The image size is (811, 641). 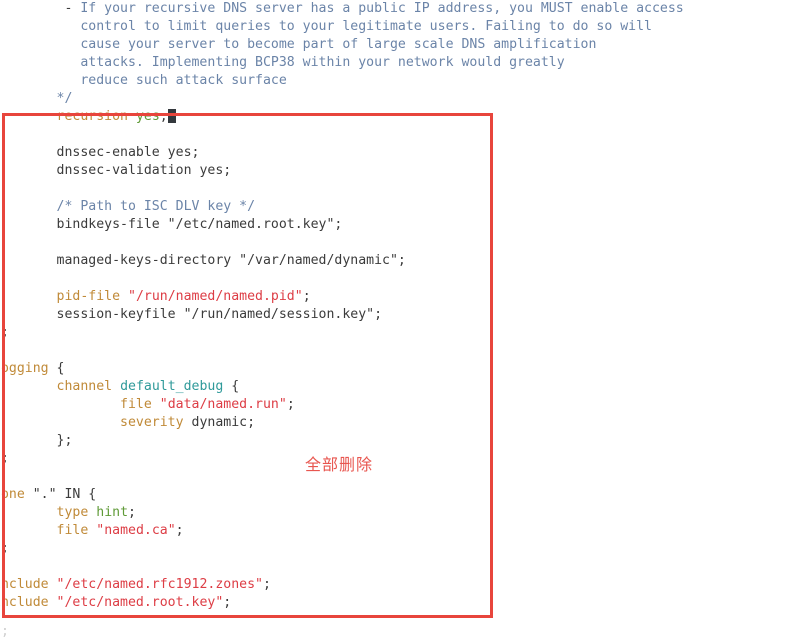 What do you see at coordinates (405, 495) in the screenshot?
I see `code-line: zone "." IN {` at bounding box center [405, 495].